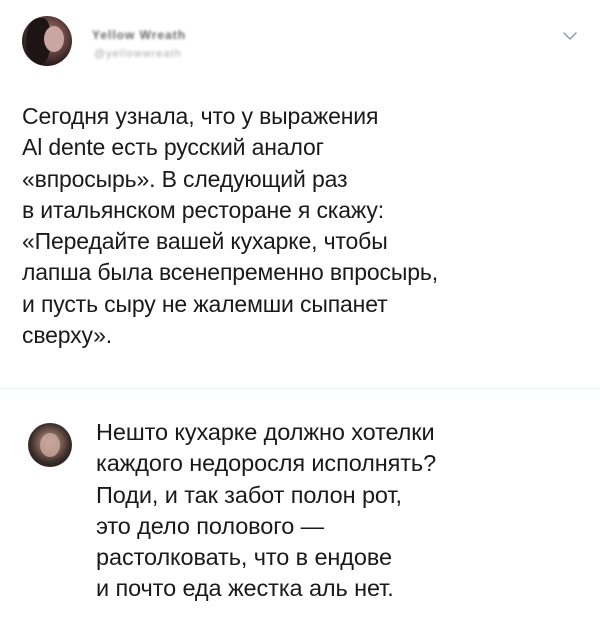 Image resolution: width=600 pixels, height=642 pixels. I want to click on tweet-text-line: лапша была всенепременно впросырь,, so click(230, 272).